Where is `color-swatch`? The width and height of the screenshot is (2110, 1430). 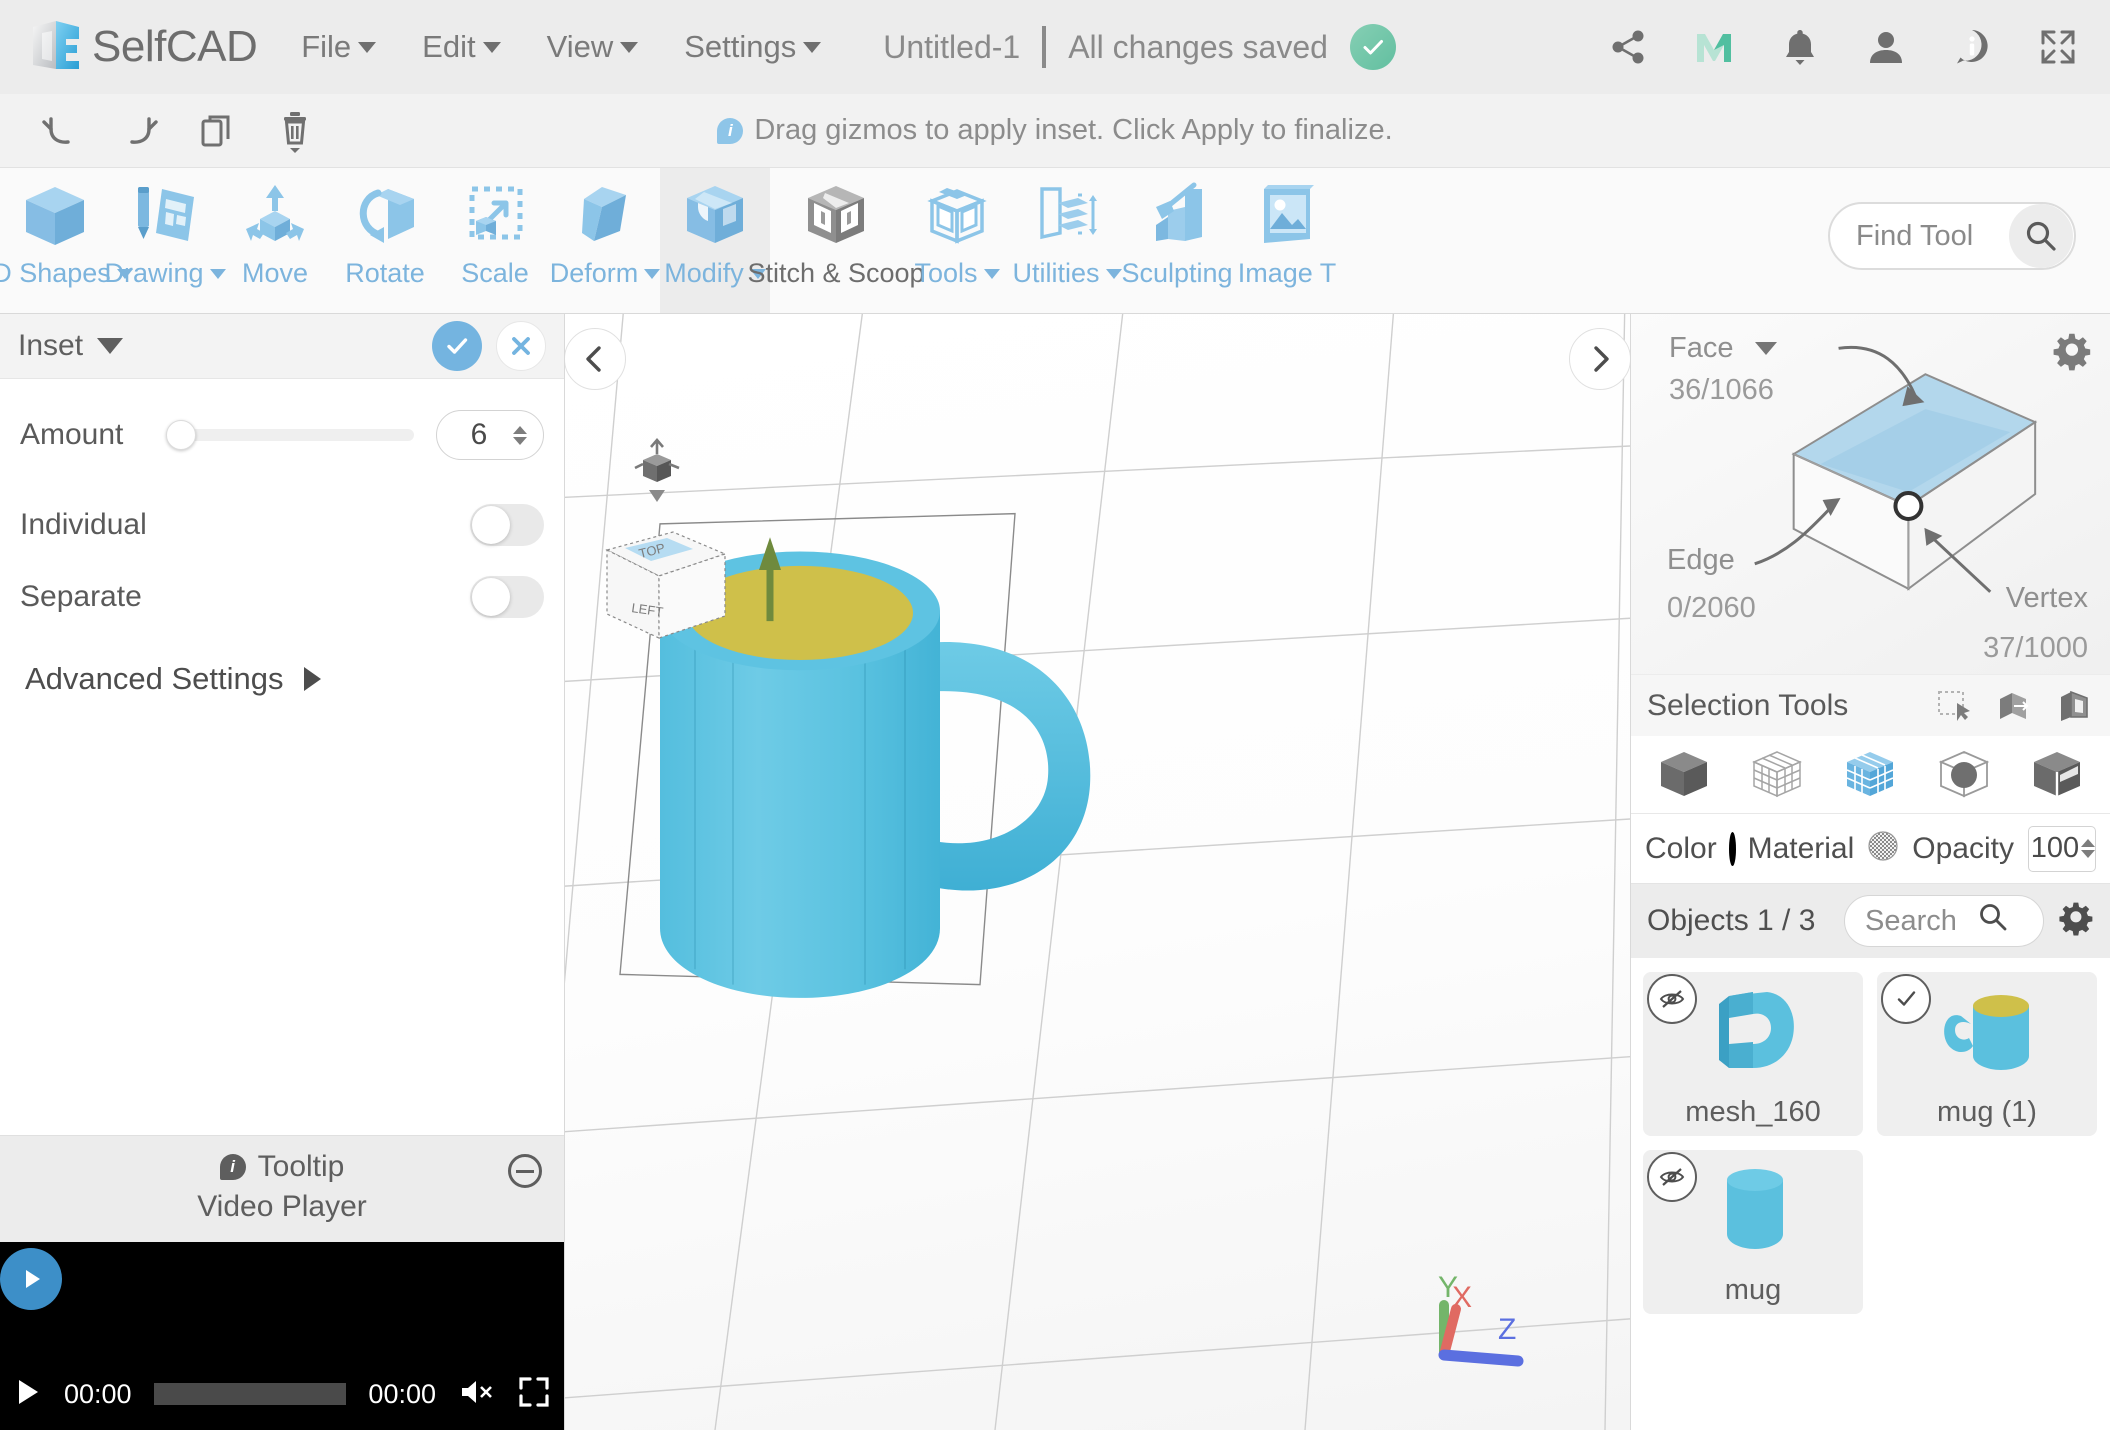 color-swatch is located at coordinates (1732, 848).